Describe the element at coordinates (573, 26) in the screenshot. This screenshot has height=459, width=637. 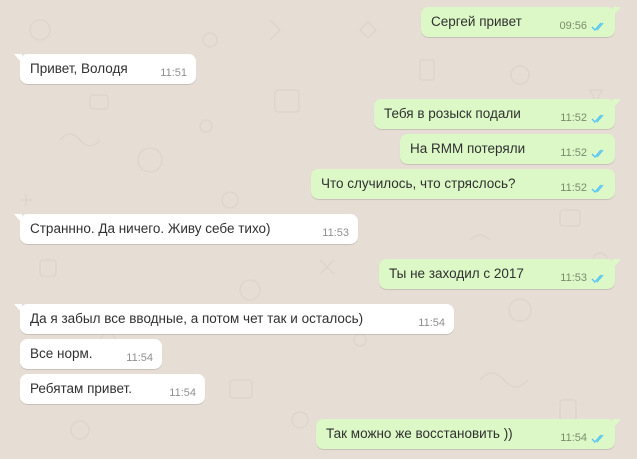
I see `message-time: 09:56` at that location.